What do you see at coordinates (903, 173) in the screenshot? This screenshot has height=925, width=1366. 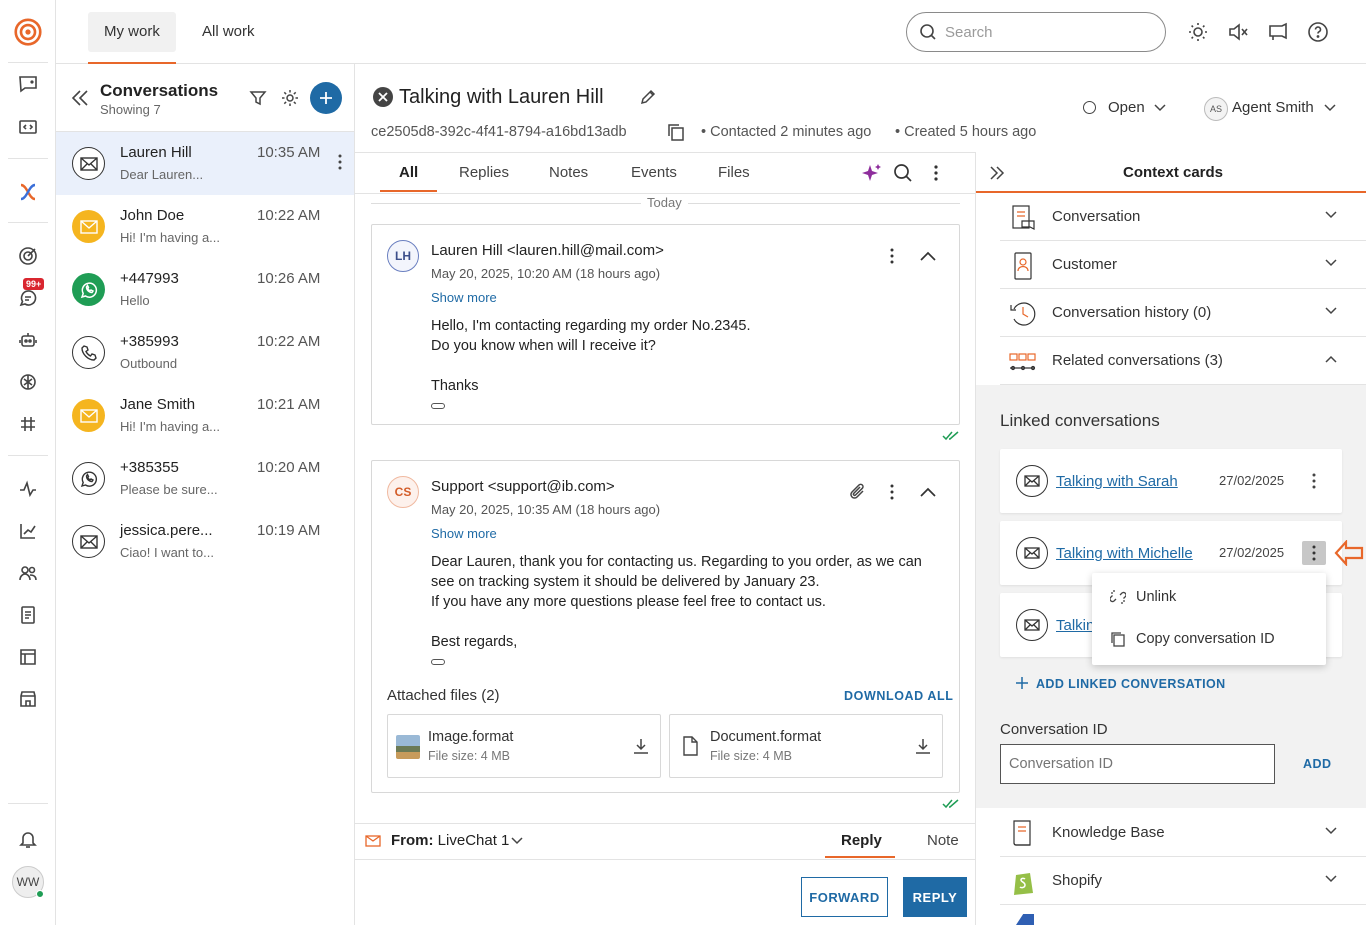 I see `search-messages-icon` at bounding box center [903, 173].